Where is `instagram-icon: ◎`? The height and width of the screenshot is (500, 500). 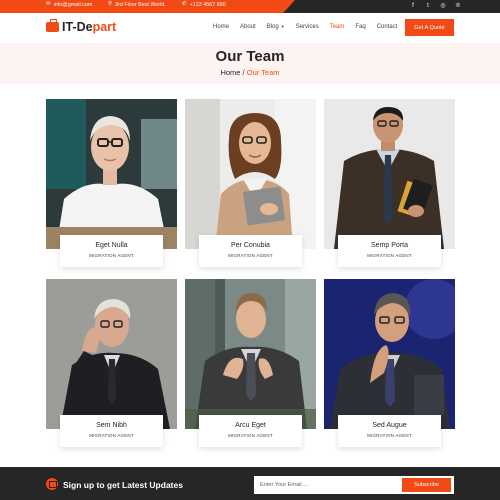
instagram-icon: ◎ is located at coordinates (443, 6).